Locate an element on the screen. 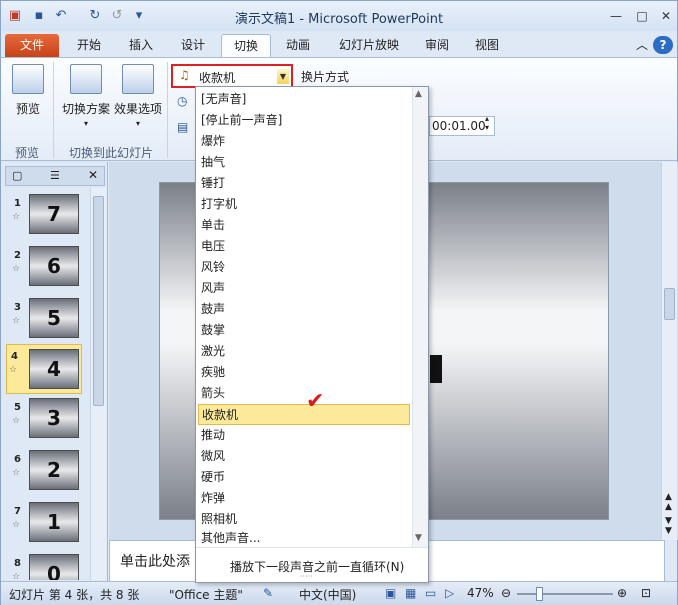 Image resolution: width=678 pixels, height=605 pixels. slides-tab-icon: ▢ is located at coordinates (17, 175).